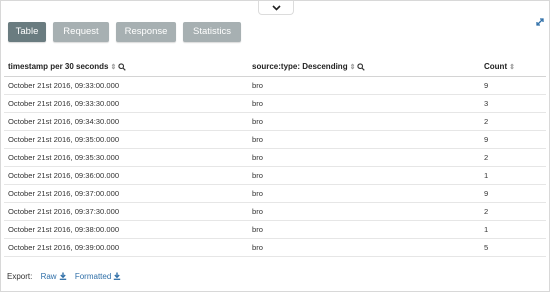  I want to click on column-header-label: Count, so click(496, 66).